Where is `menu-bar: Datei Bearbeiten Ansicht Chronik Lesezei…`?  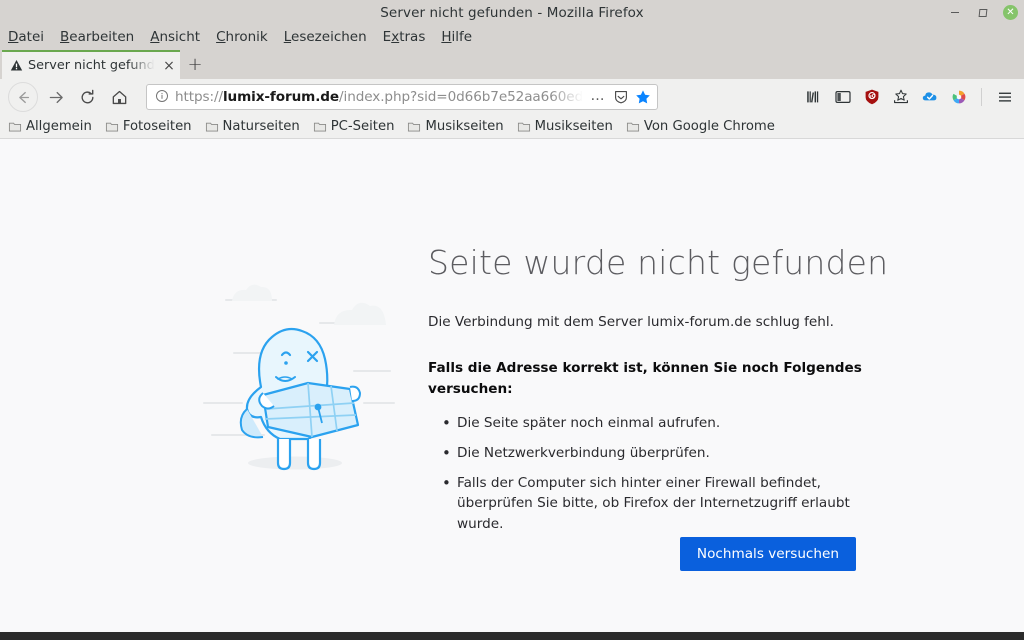 menu-bar: Datei Bearbeiten Ansicht Chronik Lesezei… is located at coordinates (512, 37).